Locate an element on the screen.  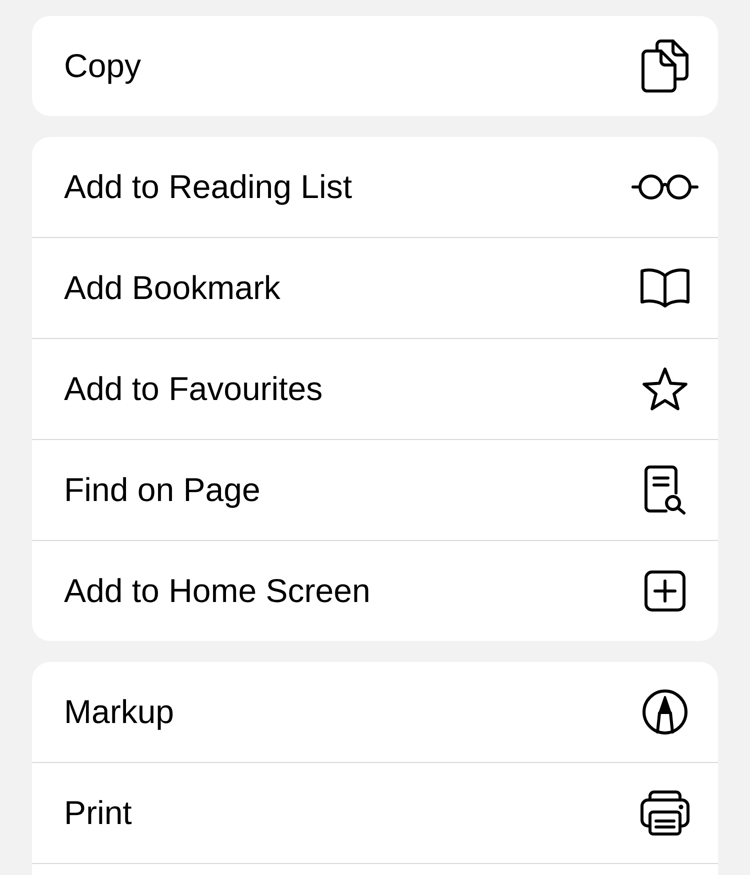
plus-square-icon is located at coordinates (665, 591).